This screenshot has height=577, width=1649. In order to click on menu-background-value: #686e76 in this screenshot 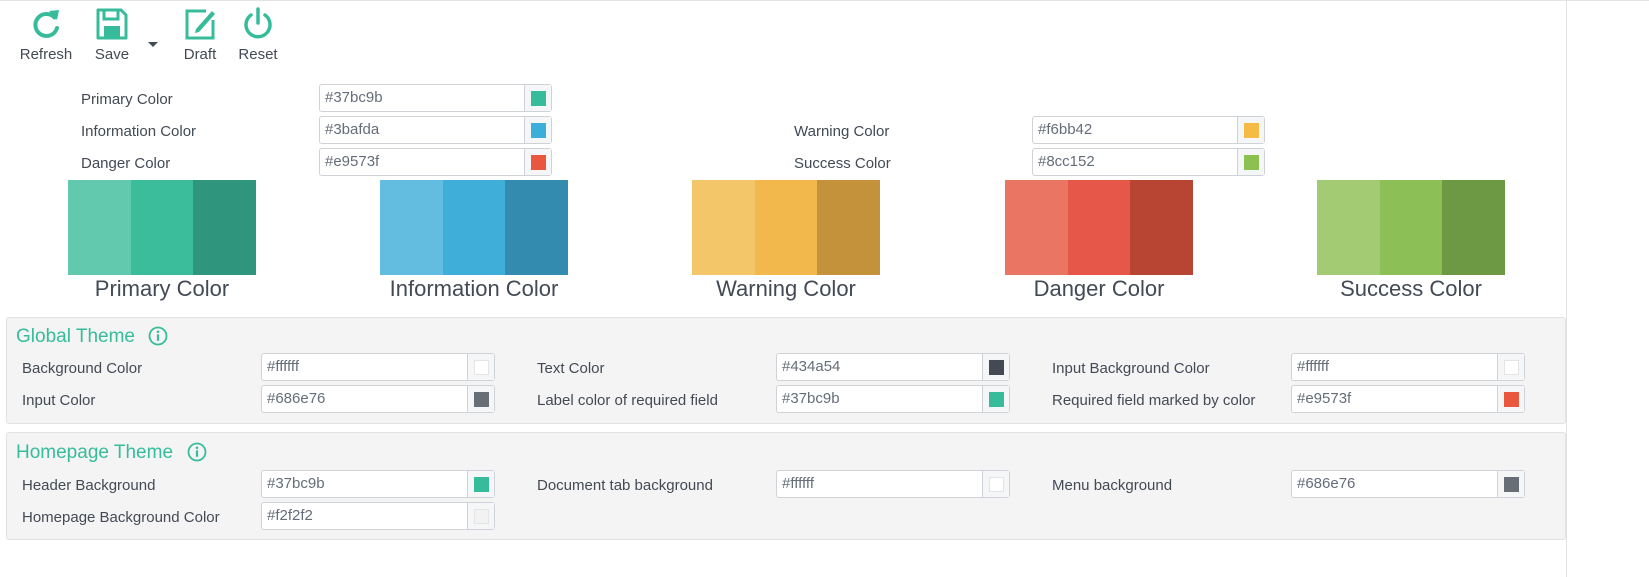, I will do `click(1323, 484)`.